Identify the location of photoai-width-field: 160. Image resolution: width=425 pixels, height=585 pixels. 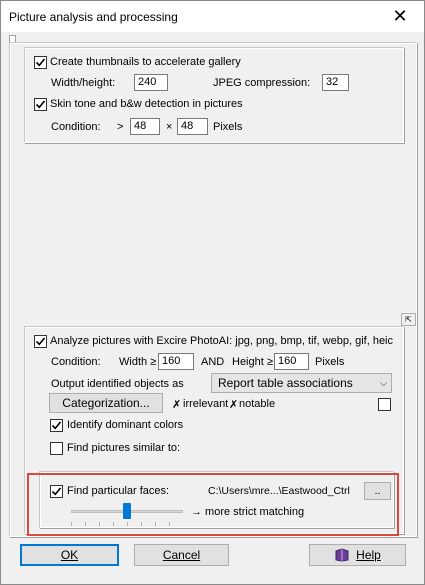
(176, 361).